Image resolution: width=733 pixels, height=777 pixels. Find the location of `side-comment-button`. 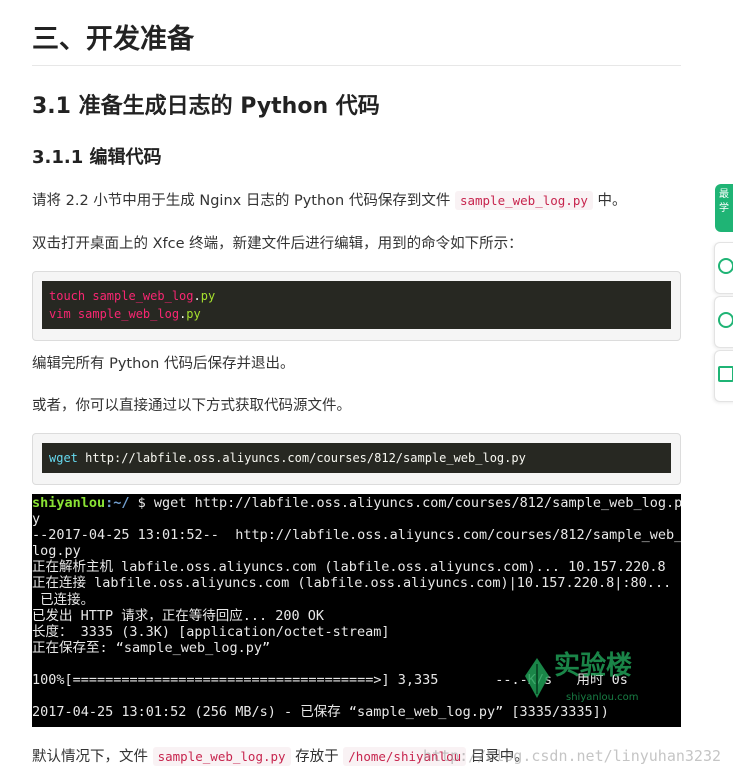

side-comment-button is located at coordinates (723, 322).